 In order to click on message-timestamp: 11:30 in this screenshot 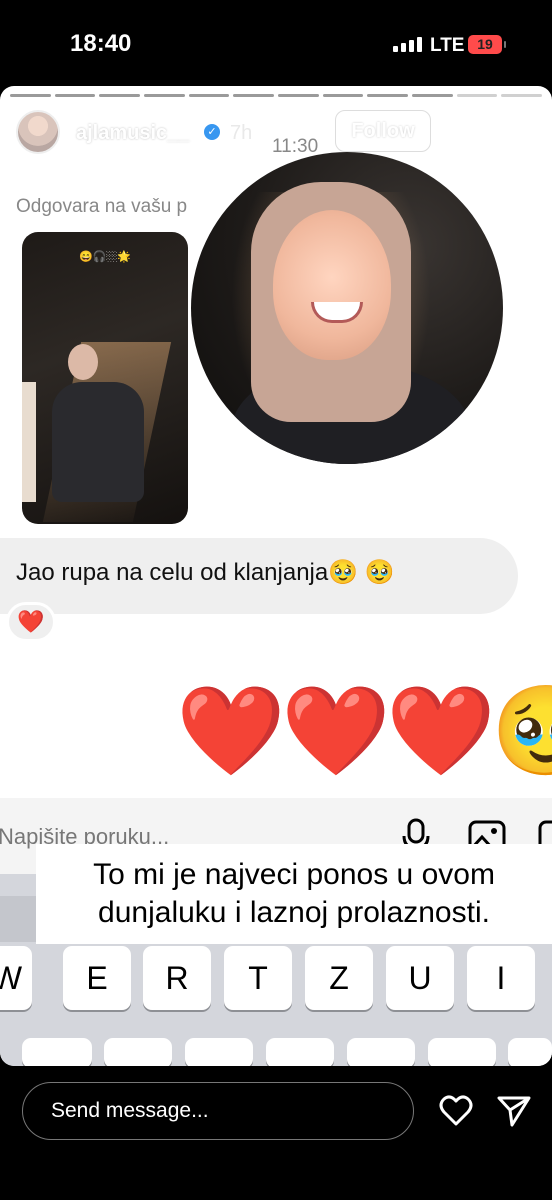, I will do `click(295, 146)`.